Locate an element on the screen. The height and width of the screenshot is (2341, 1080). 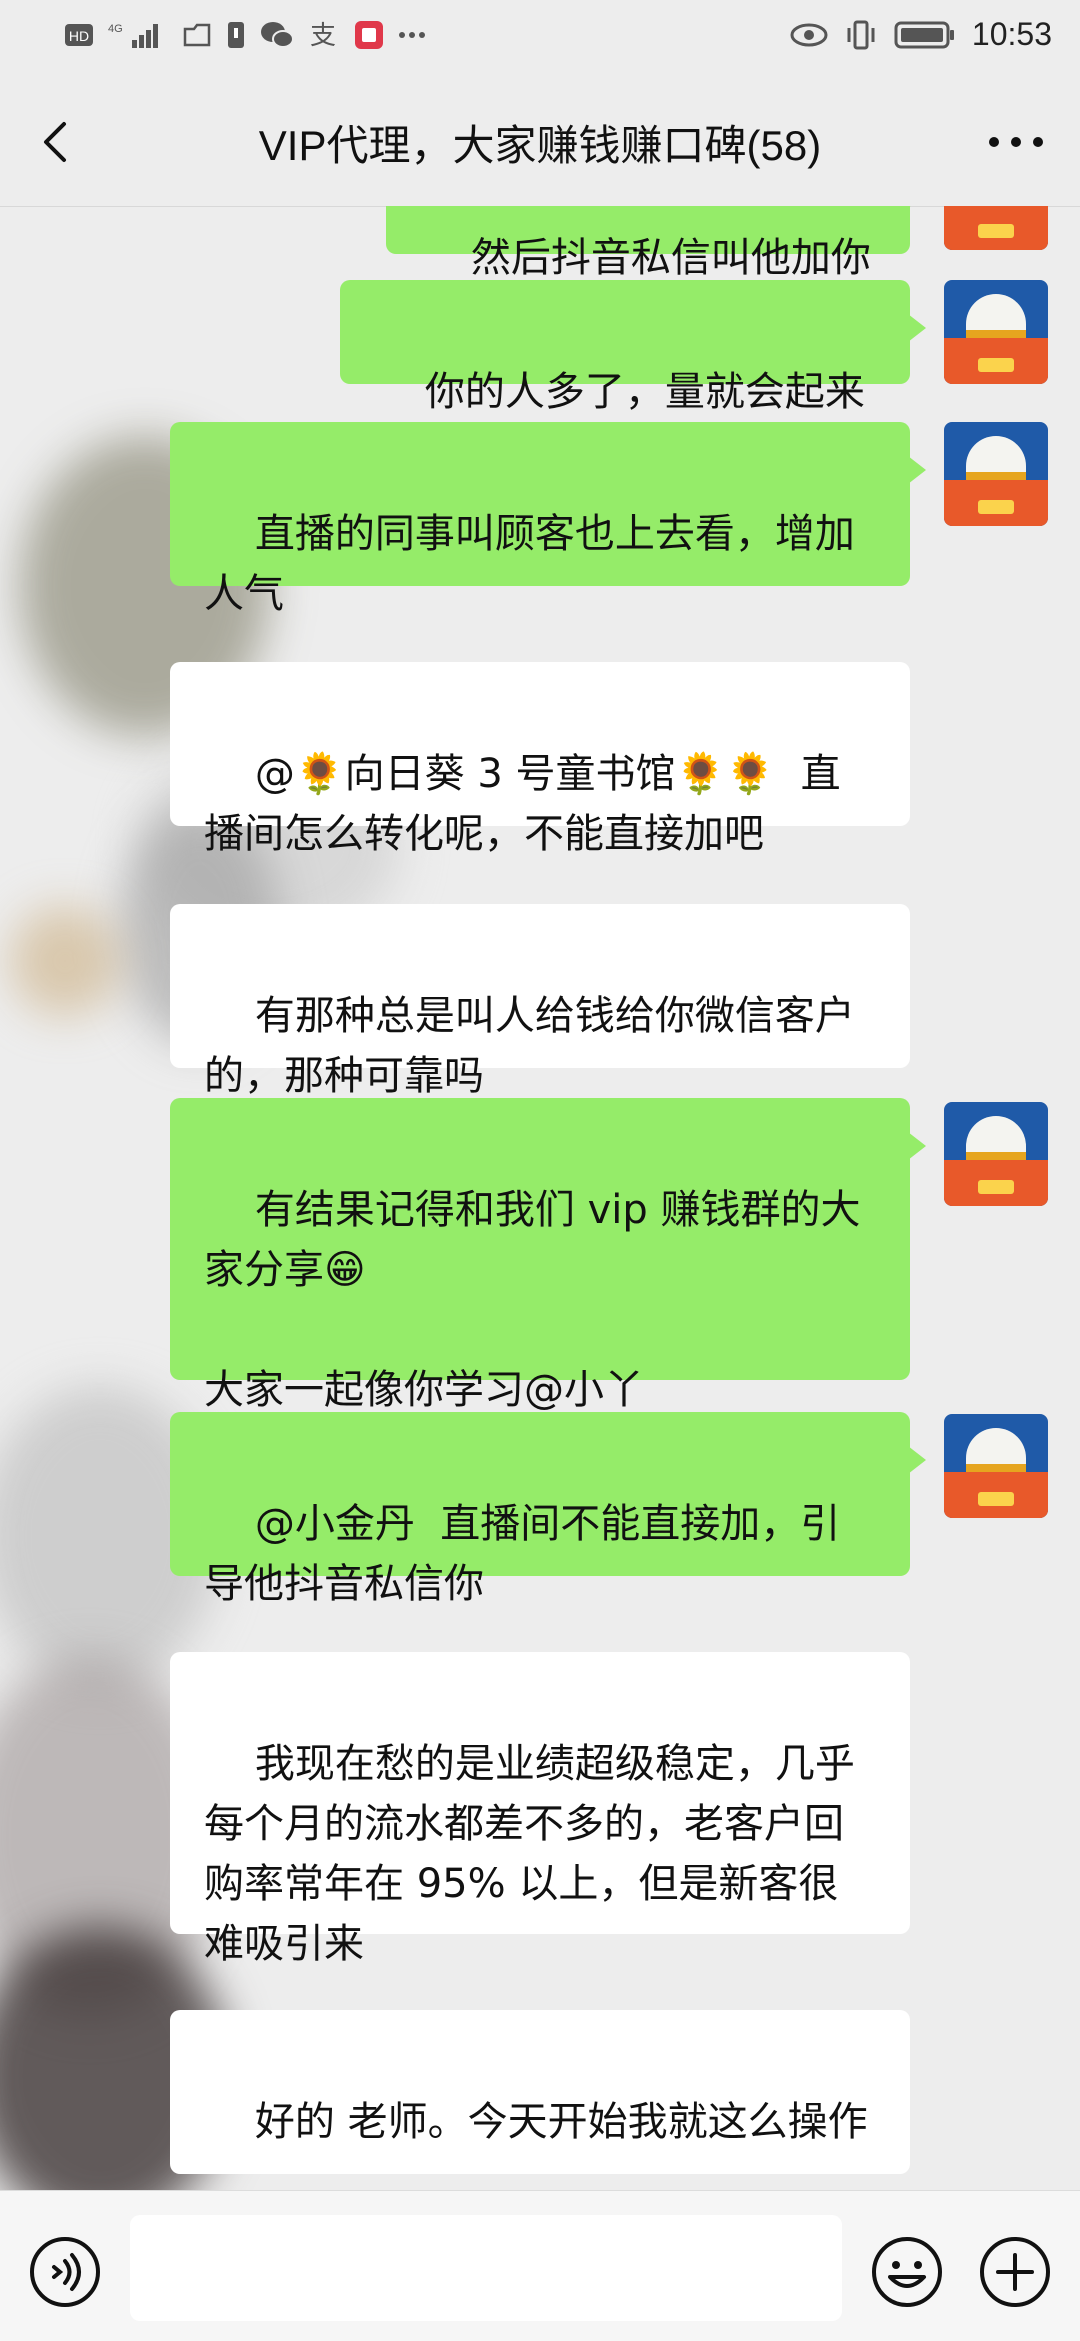
sim-icon is located at coordinates (236, 35).